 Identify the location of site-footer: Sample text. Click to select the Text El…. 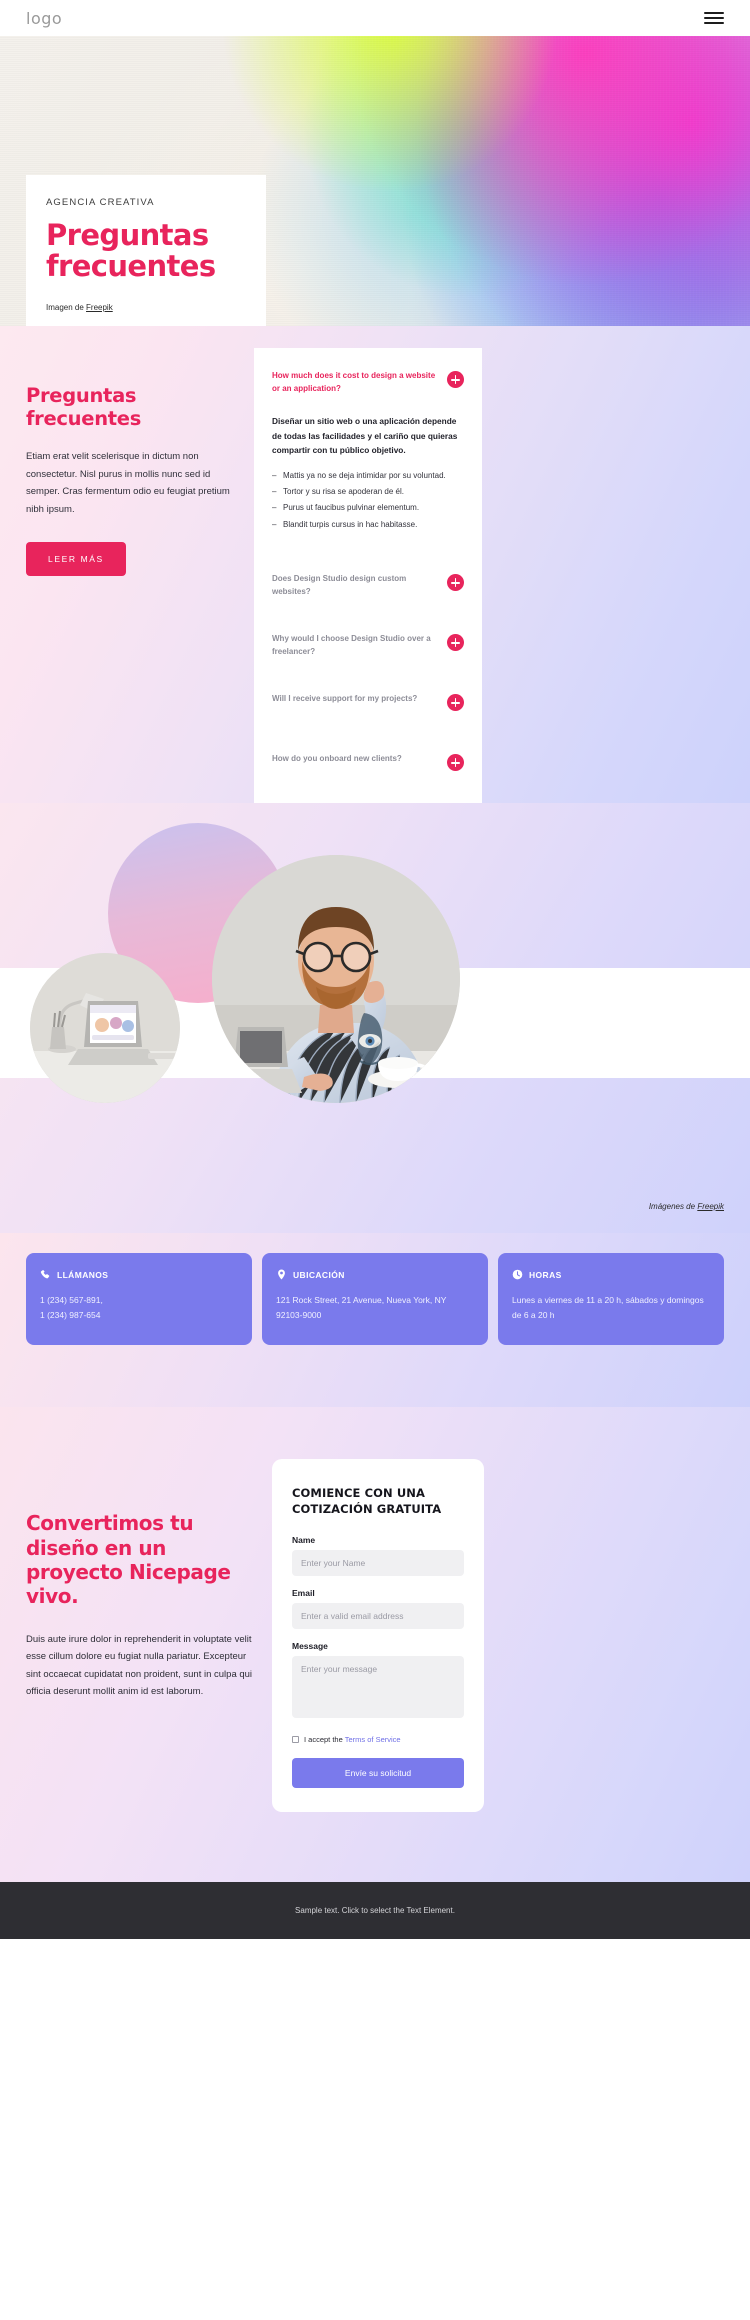
(375, 1911).